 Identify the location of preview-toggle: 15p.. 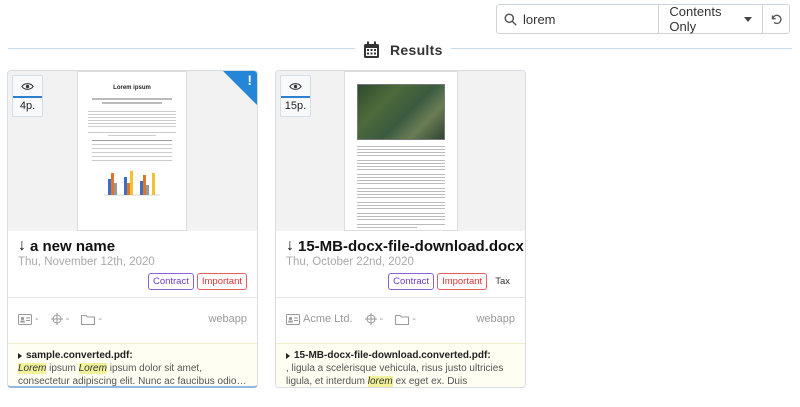
(295, 96).